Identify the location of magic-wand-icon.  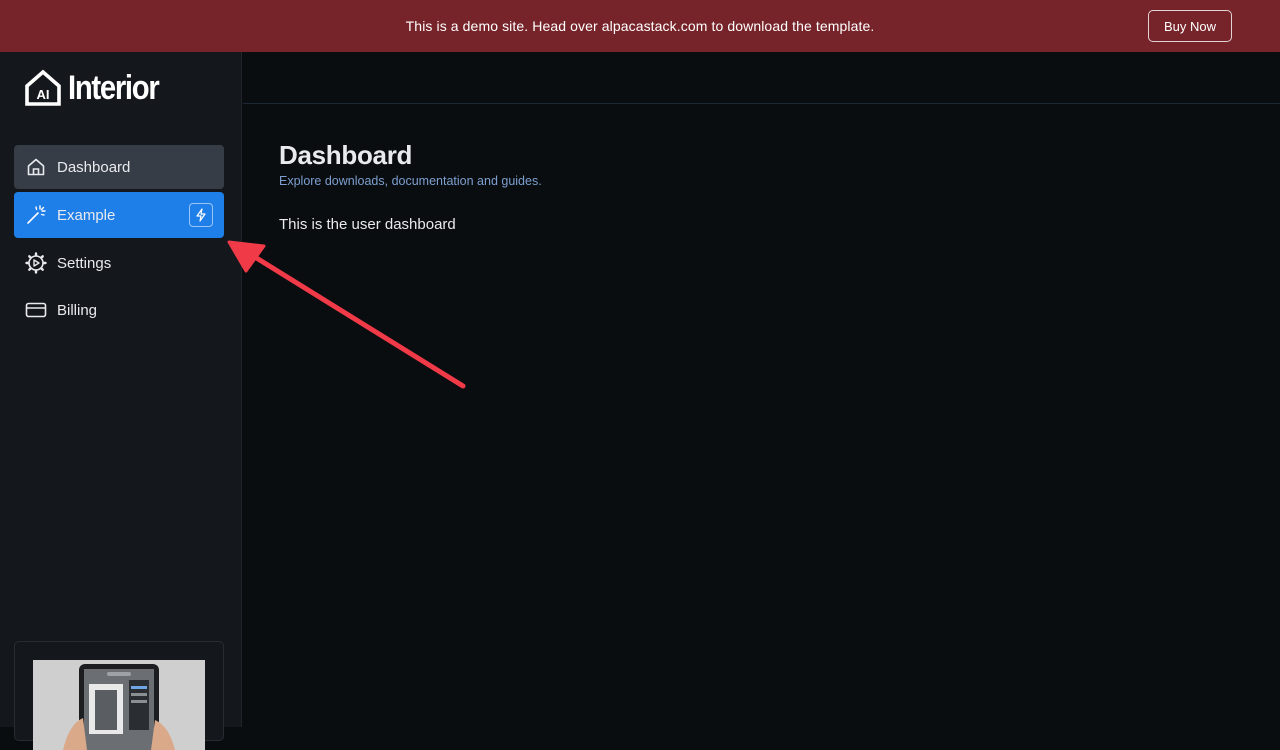
(36, 215).